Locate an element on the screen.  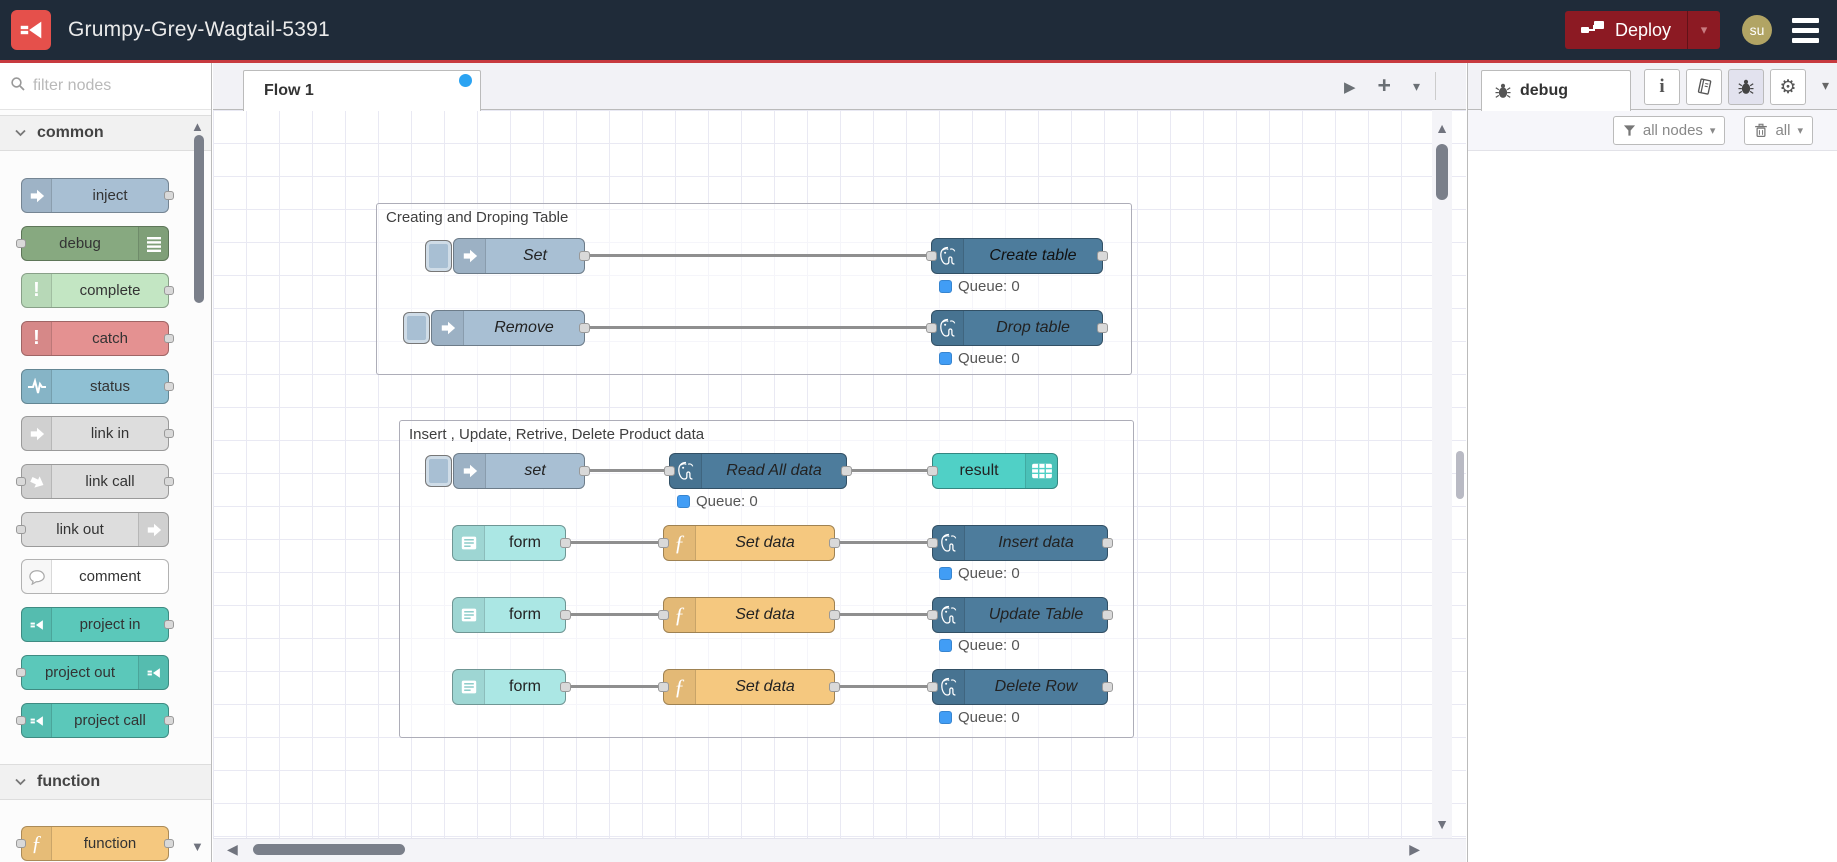
deploy-dropdown-caret-icon: ▾ is located at coordinates (1704, 30).